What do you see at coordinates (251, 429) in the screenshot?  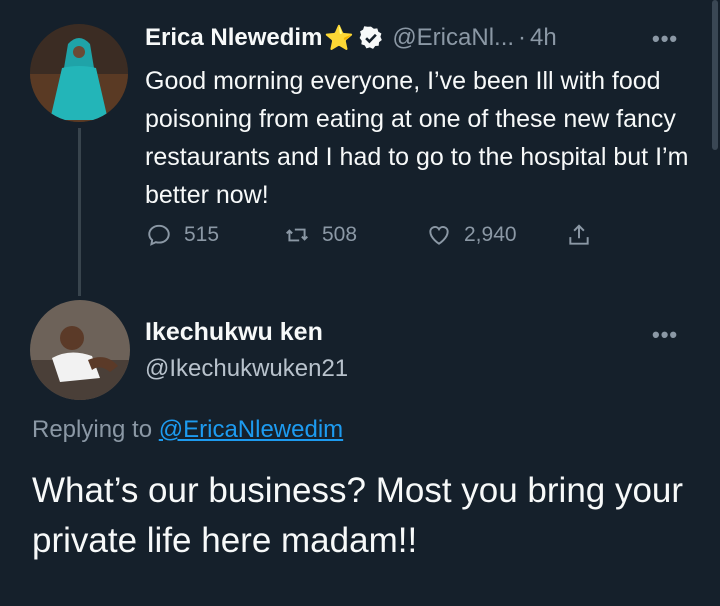 I see `replying-to-mention: @EricaNlewedim` at bounding box center [251, 429].